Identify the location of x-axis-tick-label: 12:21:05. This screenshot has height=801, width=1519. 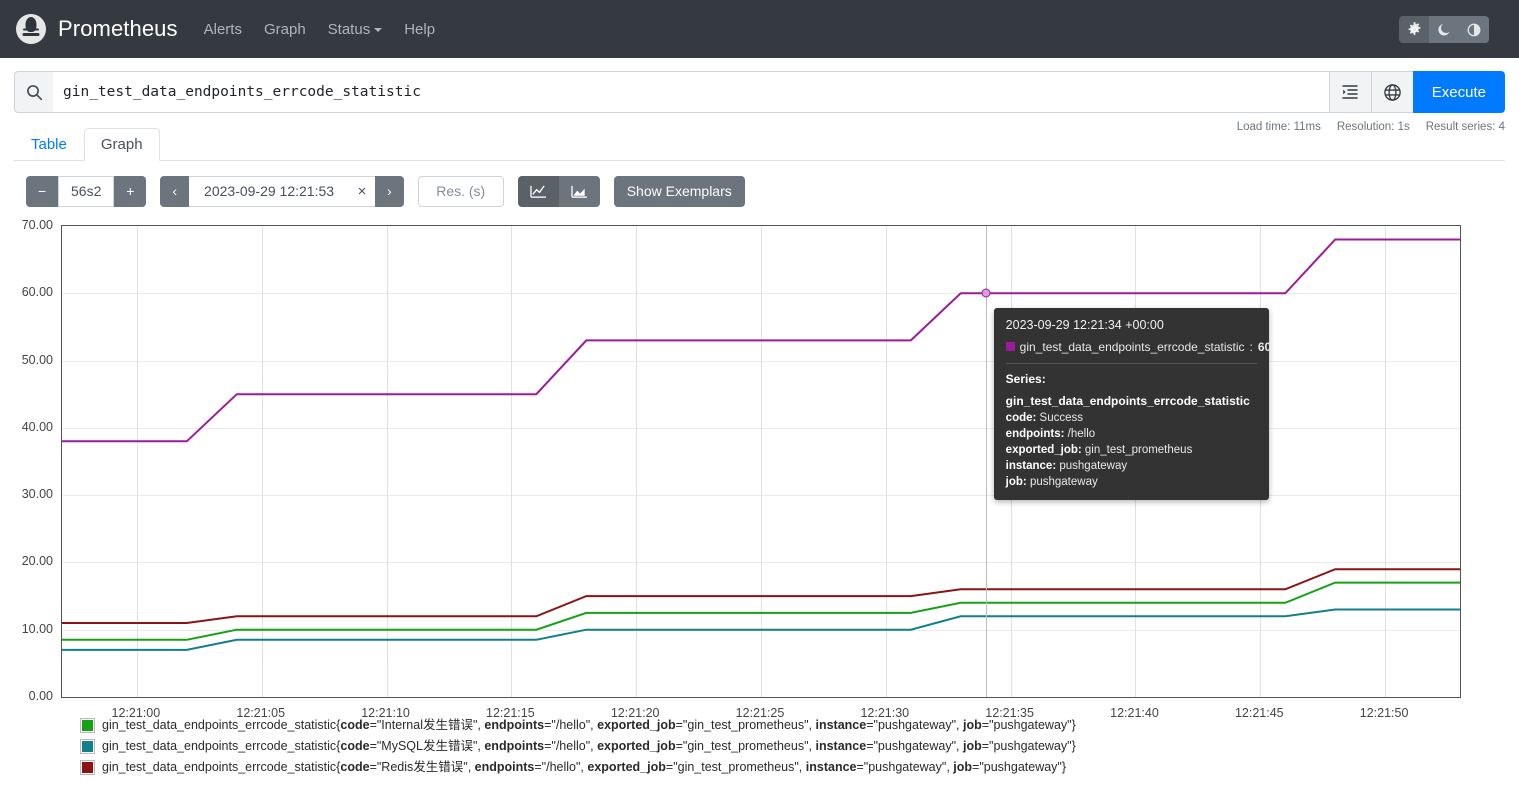
(261, 713).